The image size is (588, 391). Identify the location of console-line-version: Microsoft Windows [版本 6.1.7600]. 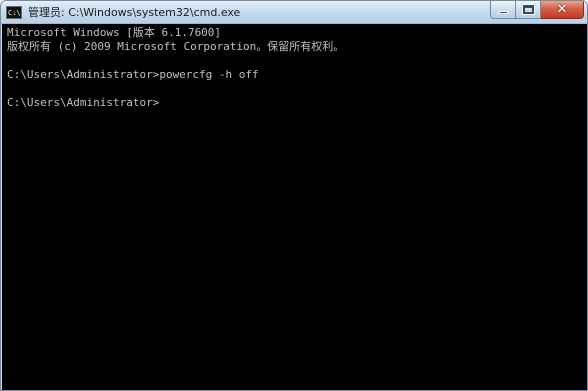
(114, 32).